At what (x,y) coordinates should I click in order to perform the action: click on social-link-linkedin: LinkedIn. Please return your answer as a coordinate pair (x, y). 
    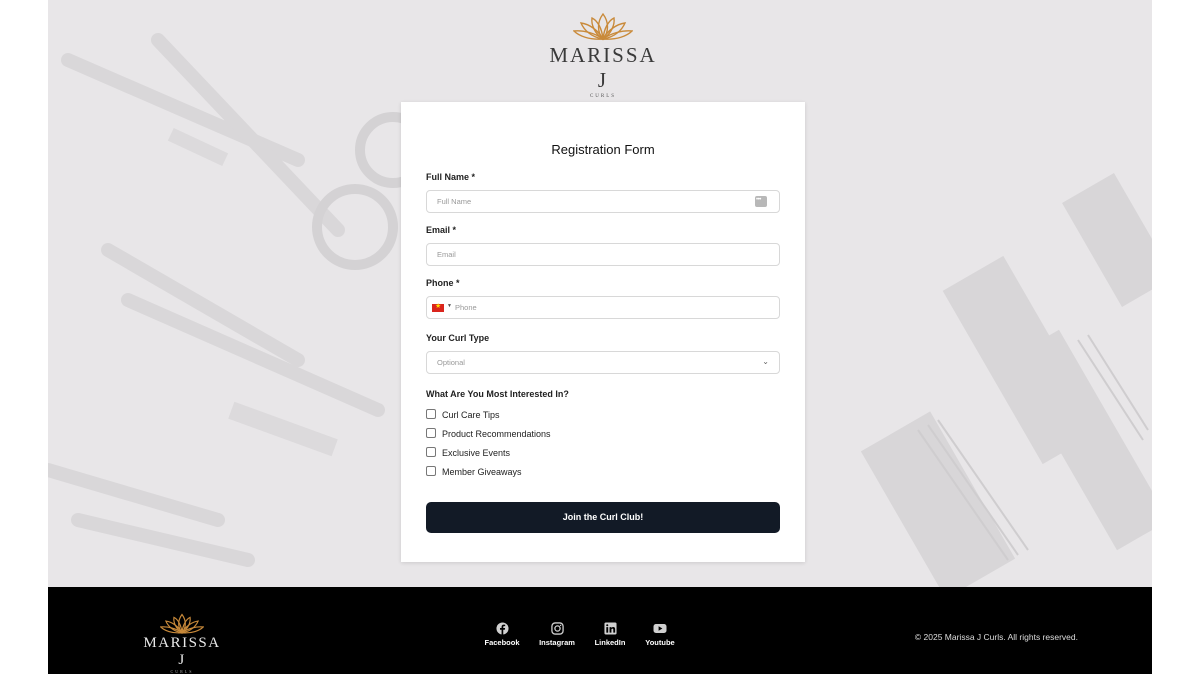
    Looking at the image, I should click on (610, 634).